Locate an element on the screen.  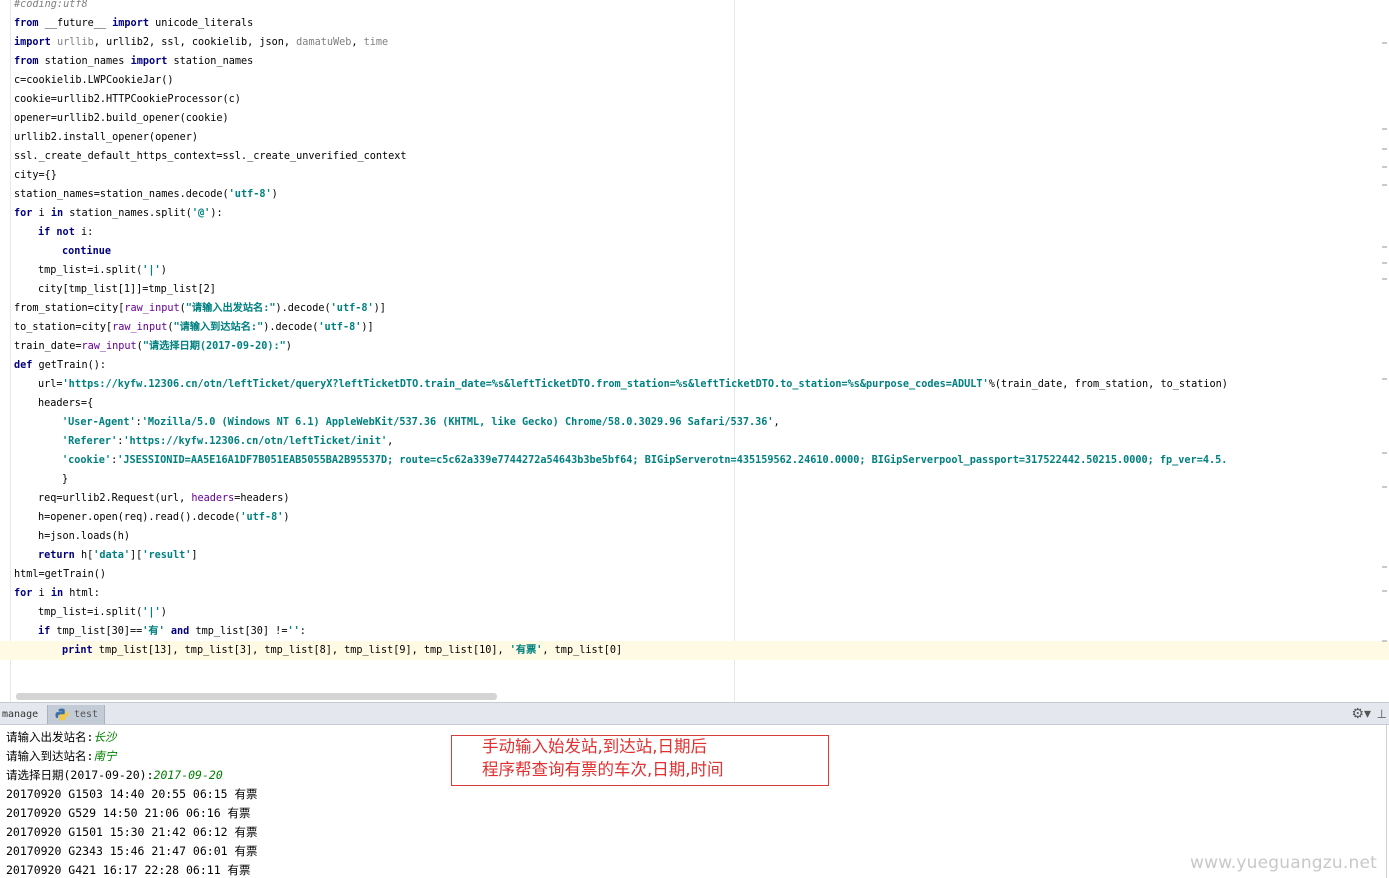
code-line: for i in station_names.split('@'): is located at coordinates (118, 213).